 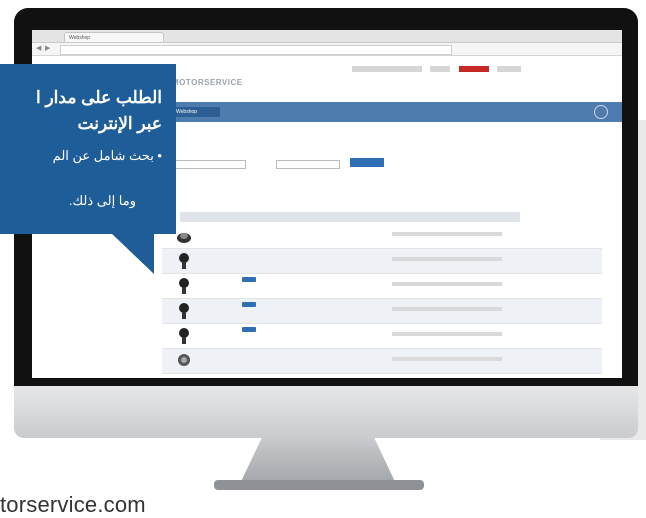 I want to click on results-table-header, so click(x=350, y=217).